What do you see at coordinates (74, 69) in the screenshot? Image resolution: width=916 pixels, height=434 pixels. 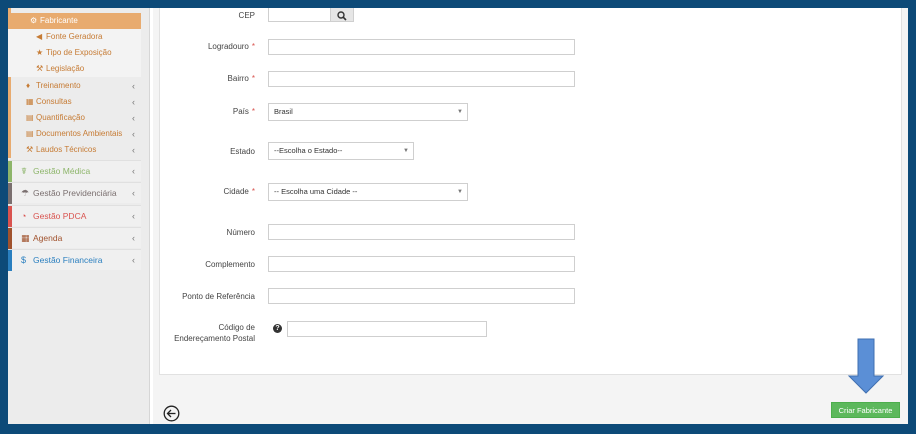 I see `sidebar-sub-item-legislacao: ⚒ Legislação` at bounding box center [74, 69].